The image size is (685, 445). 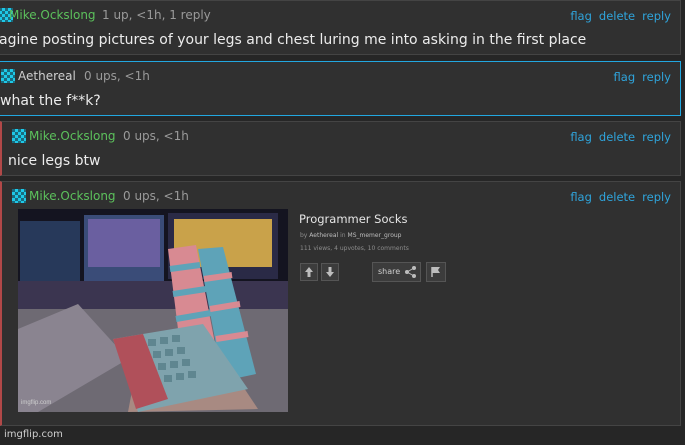 I want to click on embedded-watermark: imgflip.com, so click(x=36, y=403).